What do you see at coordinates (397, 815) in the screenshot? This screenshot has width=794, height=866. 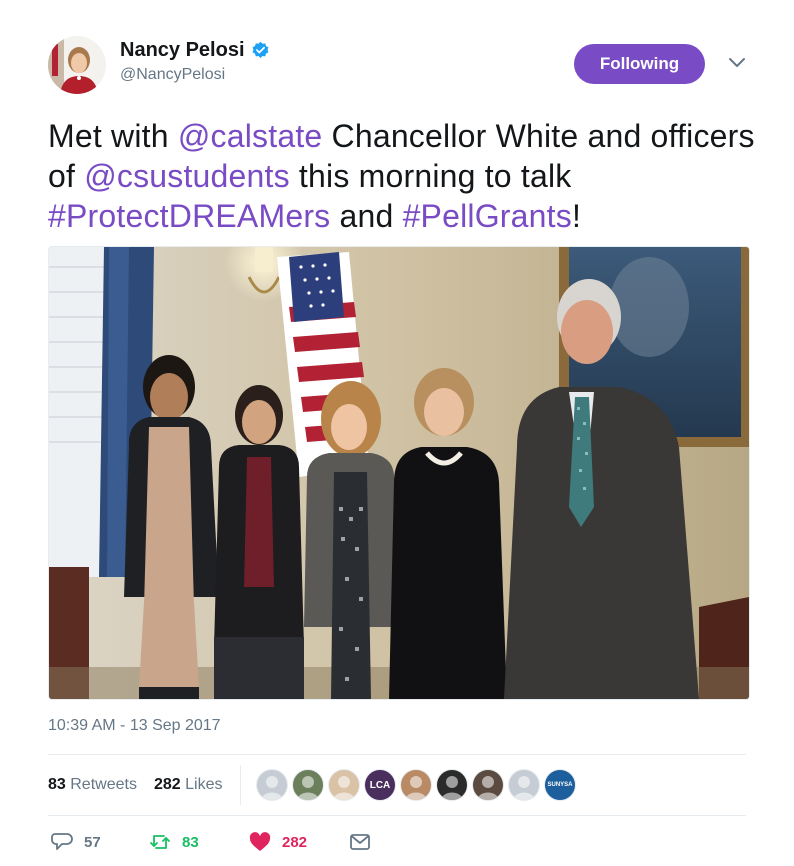 I see `divider` at bounding box center [397, 815].